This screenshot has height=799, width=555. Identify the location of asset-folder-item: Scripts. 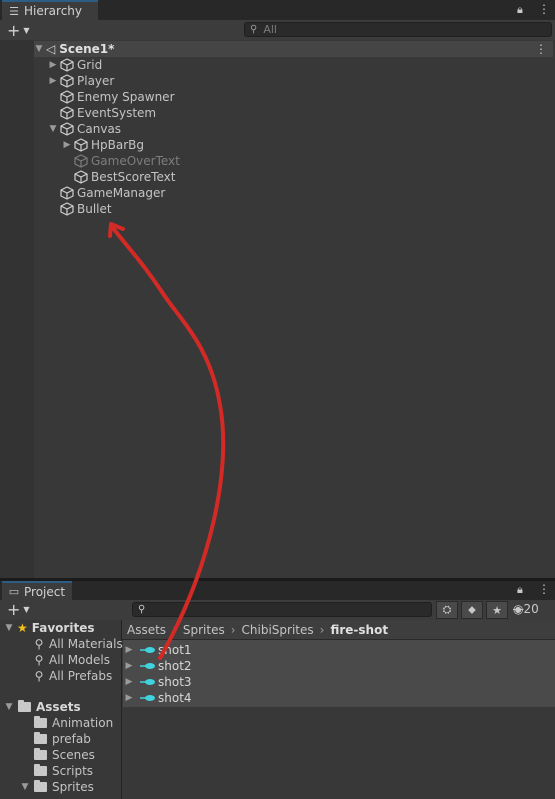
(56, 771).